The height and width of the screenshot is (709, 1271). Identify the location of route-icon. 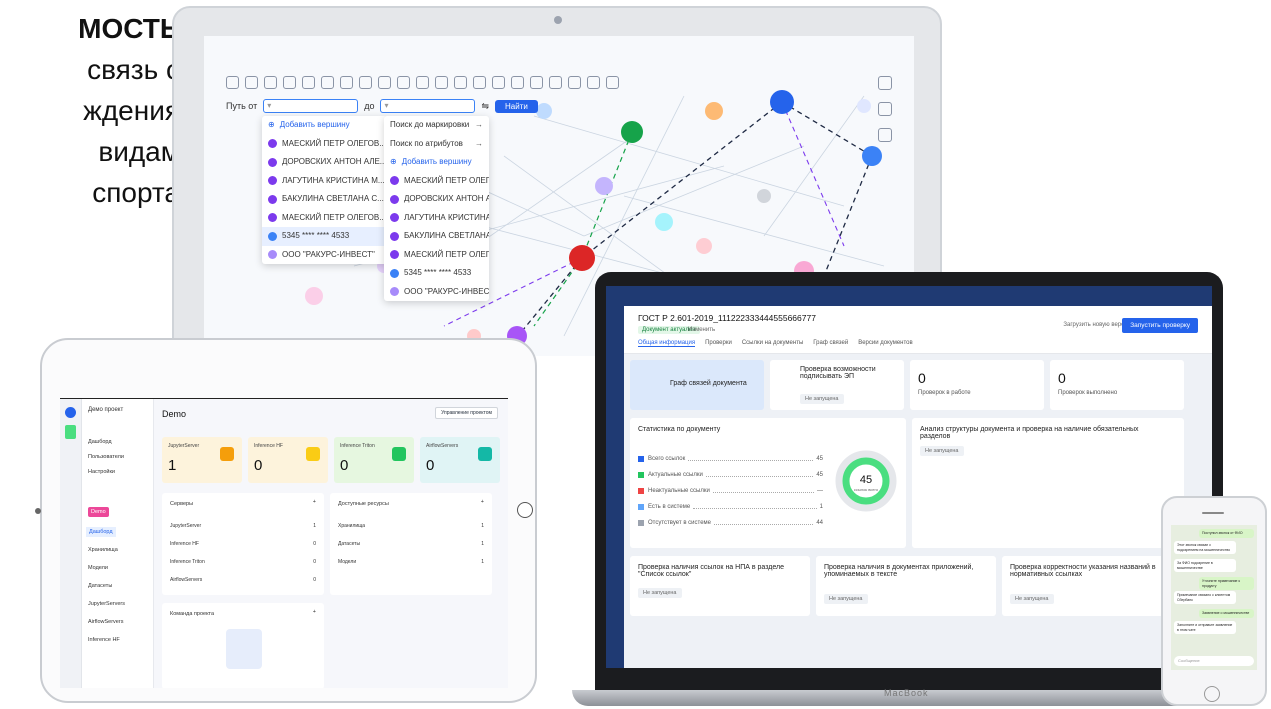
(593, 82).